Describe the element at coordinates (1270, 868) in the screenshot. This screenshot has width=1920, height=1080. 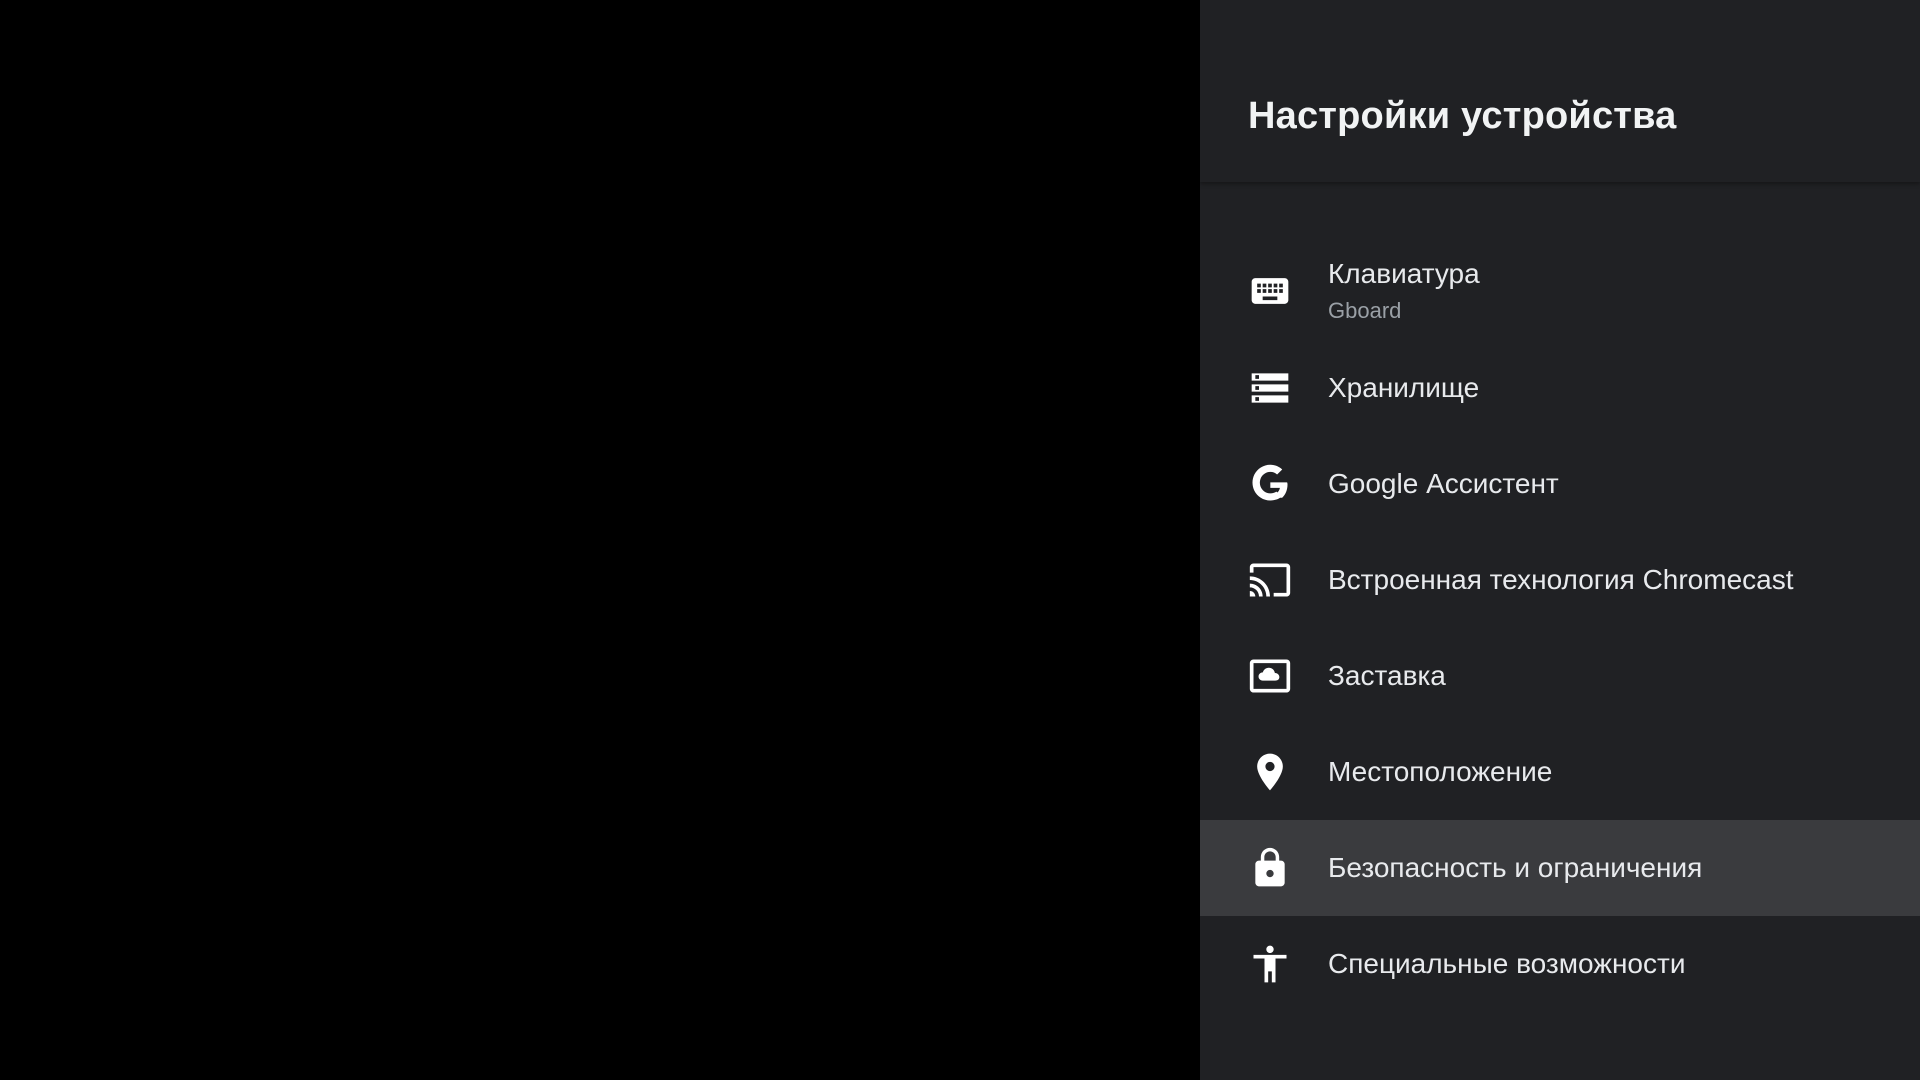
I see `lock-icon` at that location.